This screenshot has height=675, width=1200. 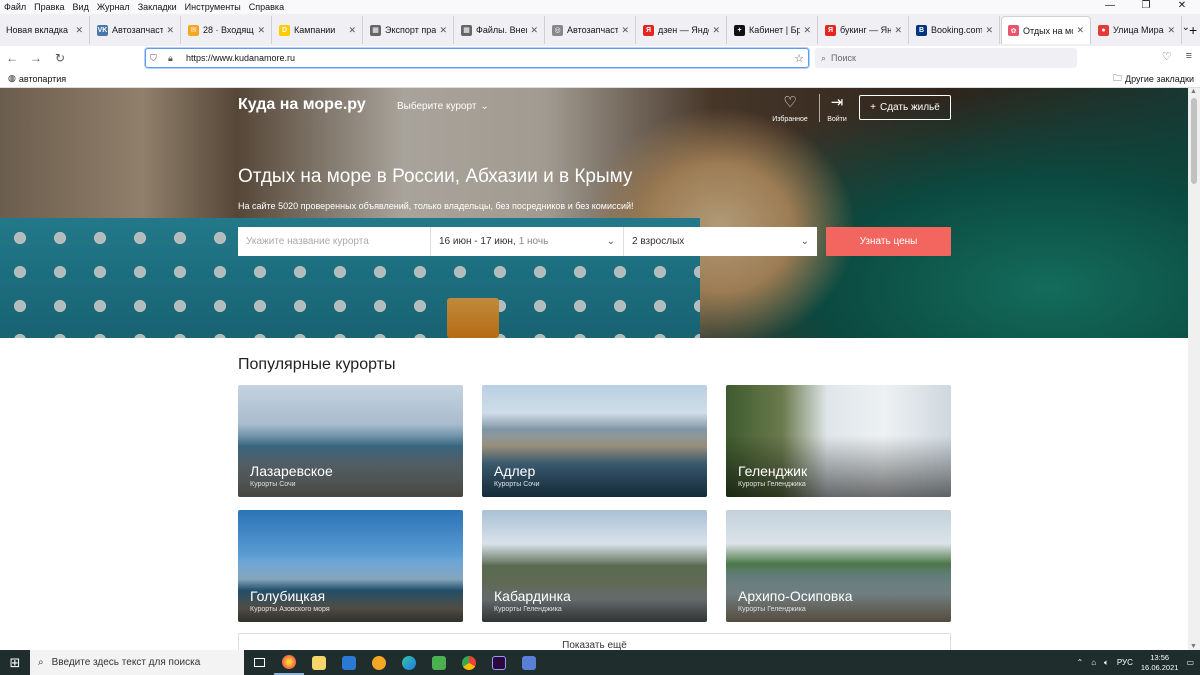 I want to click on favorites-label: Избранное, so click(x=790, y=119).